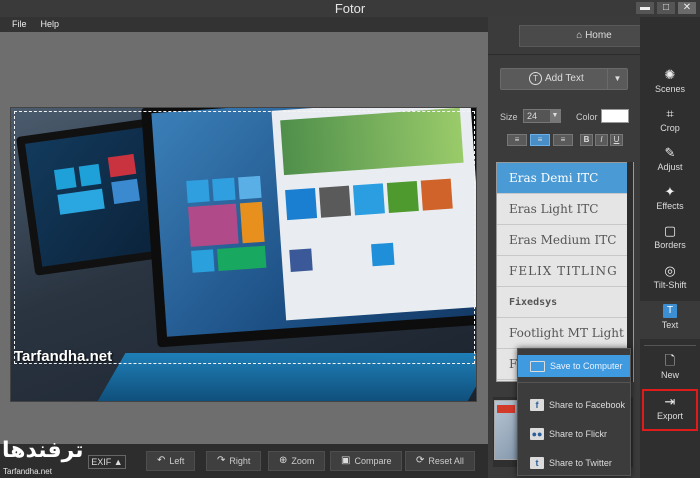  I want to click on rotate-right-button: ↷ Right, so click(234, 461).